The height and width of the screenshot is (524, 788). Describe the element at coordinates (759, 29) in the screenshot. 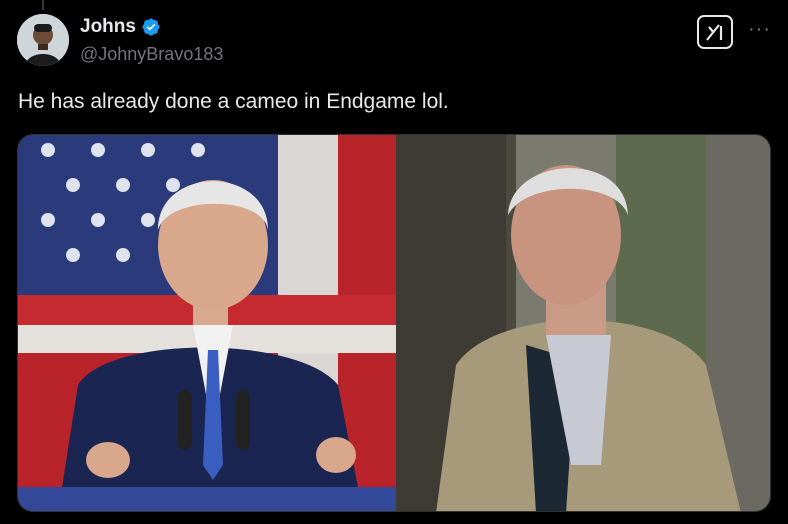

I see `more-options-button: ···` at that location.